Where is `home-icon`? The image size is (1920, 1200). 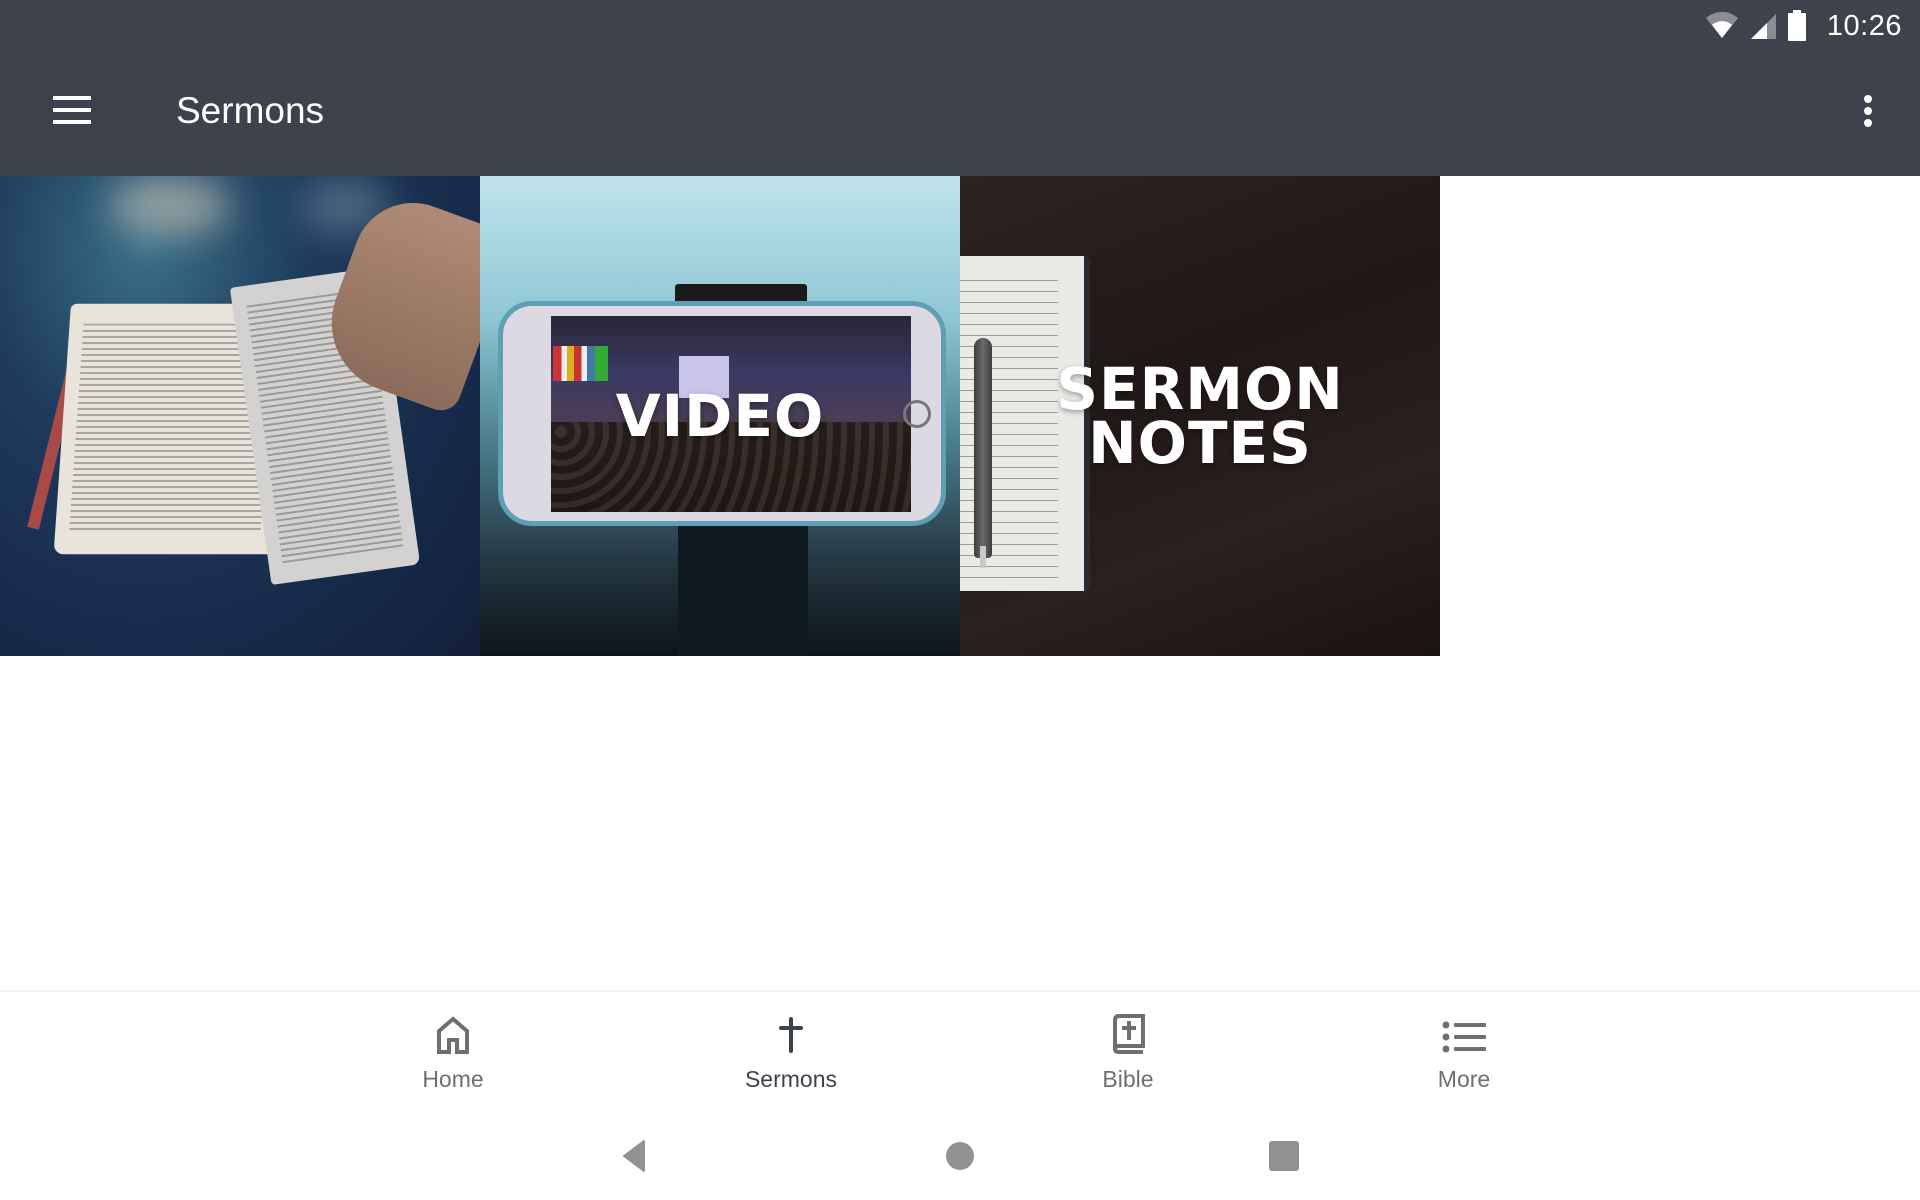
home-icon is located at coordinates (453, 1032).